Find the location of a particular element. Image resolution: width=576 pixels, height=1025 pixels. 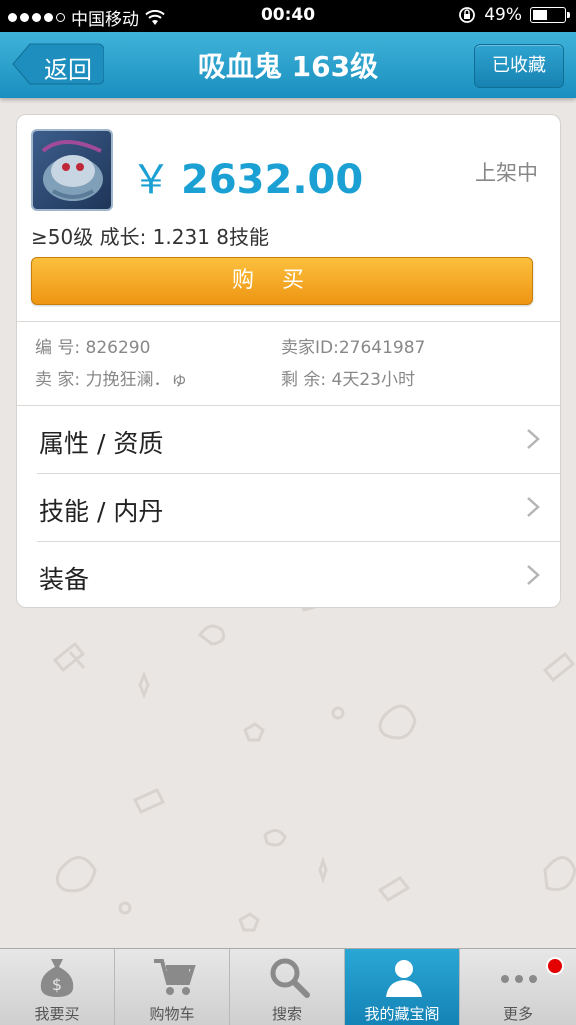

listing-id-value: 826290 is located at coordinates (118, 348).